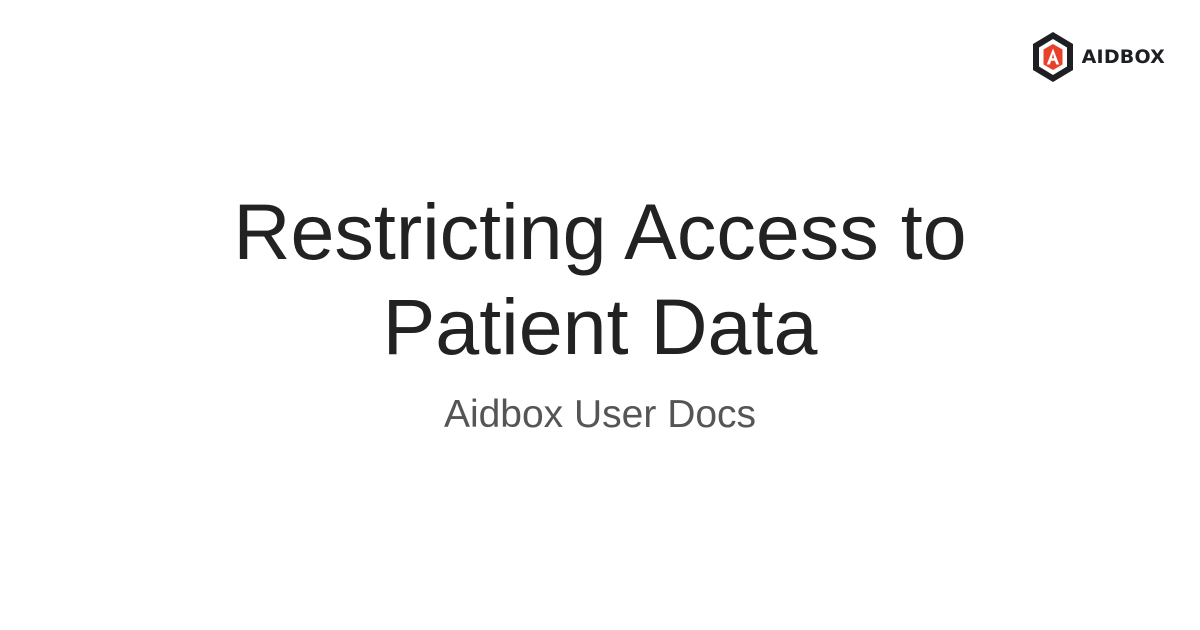 The width and height of the screenshot is (1200, 630). I want to click on page-title-line-1: Restricting Access to, so click(600, 231).